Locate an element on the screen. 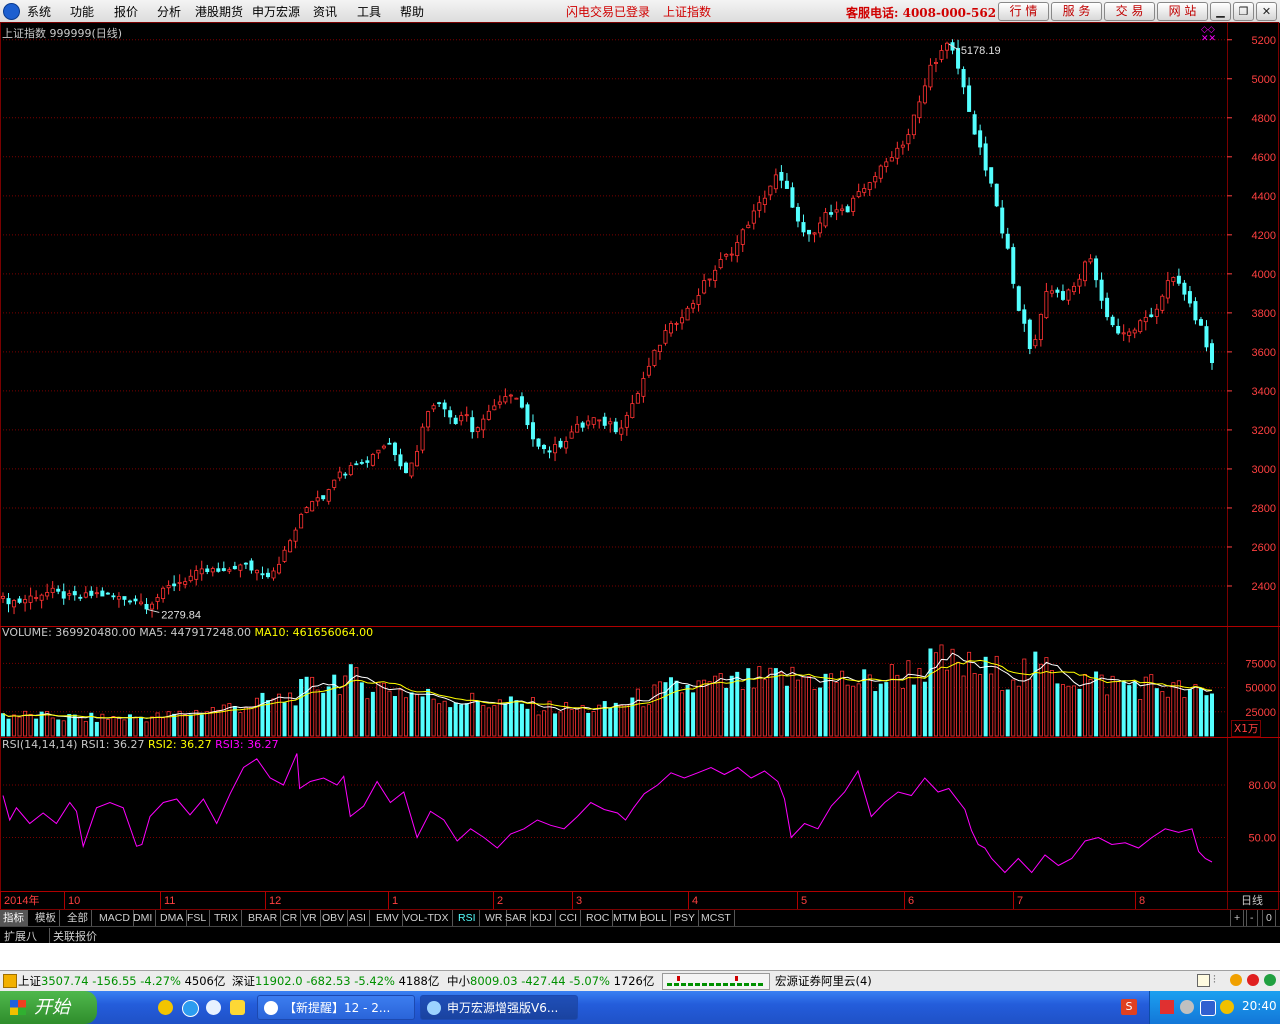  tab-dma: DMA is located at coordinates (172, 918).